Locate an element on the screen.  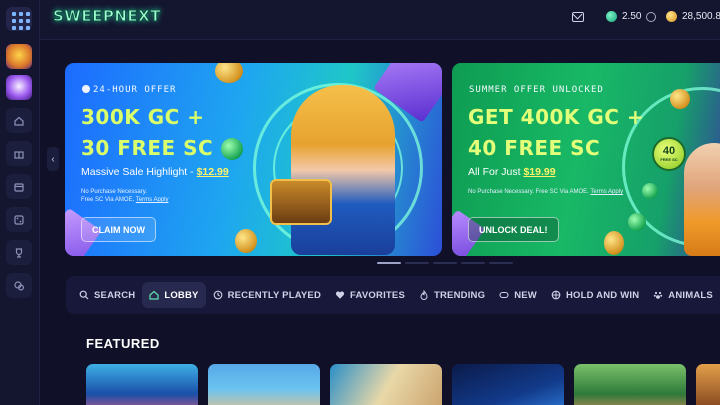
gift-icon is located at coordinates (19, 154).